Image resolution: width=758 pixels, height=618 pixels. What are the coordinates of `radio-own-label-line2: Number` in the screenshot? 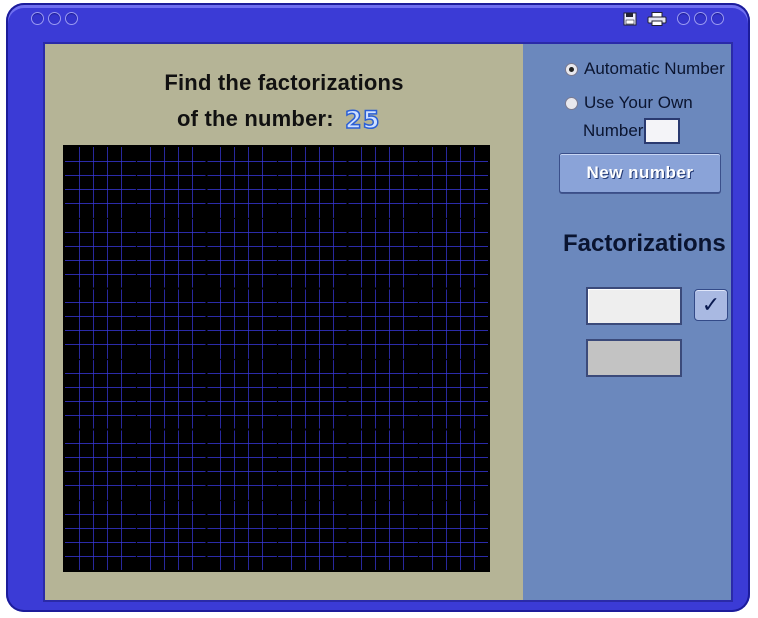 It's located at (613, 130).